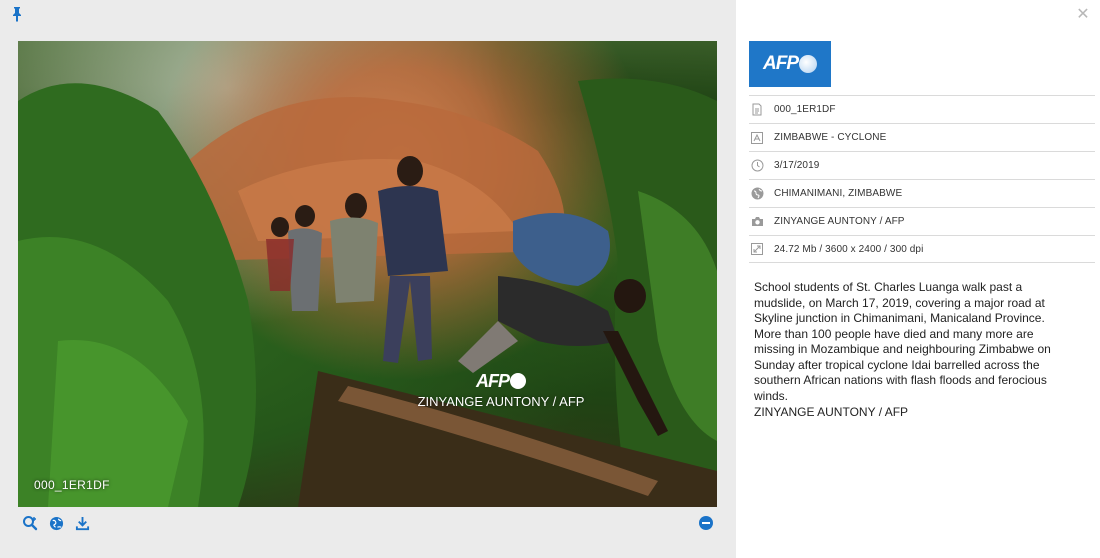 This screenshot has height=558, width=1100. I want to click on zoom-in-icon, so click(30, 523).